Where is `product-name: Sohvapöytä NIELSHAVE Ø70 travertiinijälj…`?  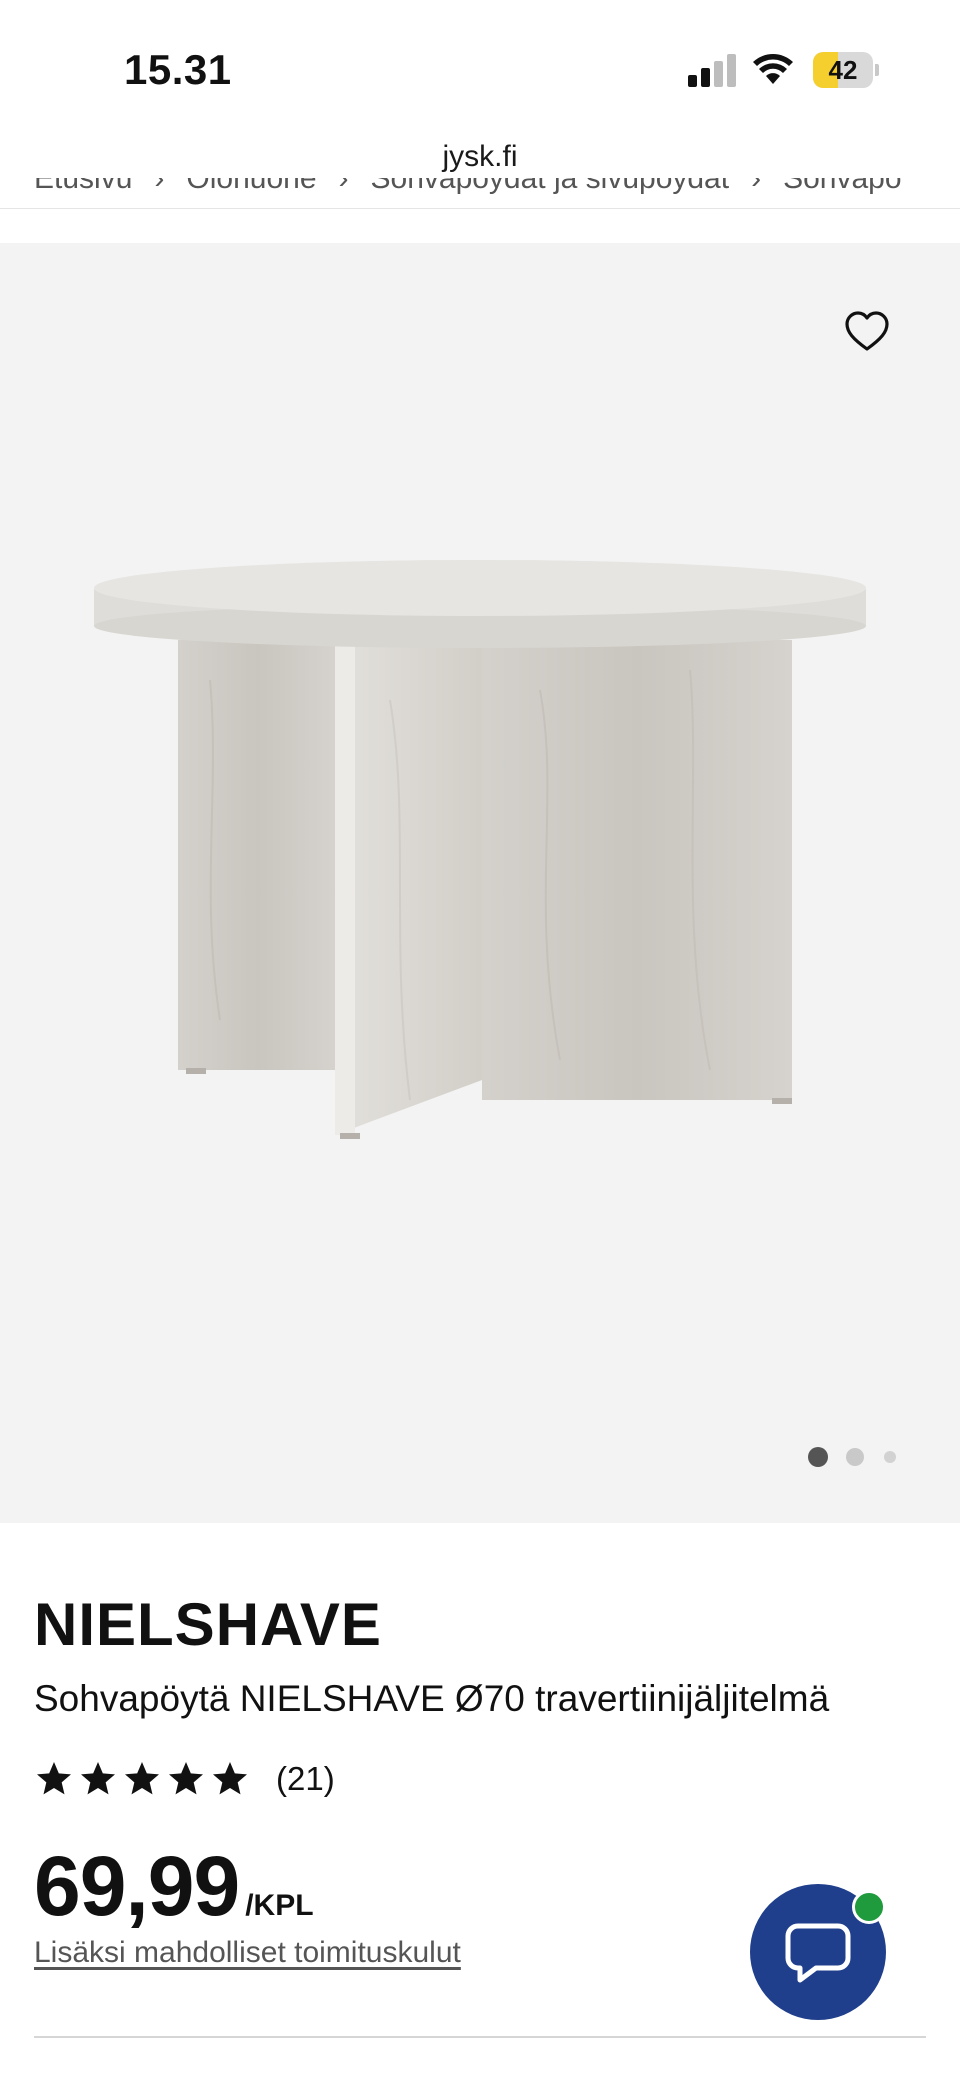
product-name: Sohvapöytä NIELSHAVE Ø70 travertiinijälj… is located at coordinates (432, 1698).